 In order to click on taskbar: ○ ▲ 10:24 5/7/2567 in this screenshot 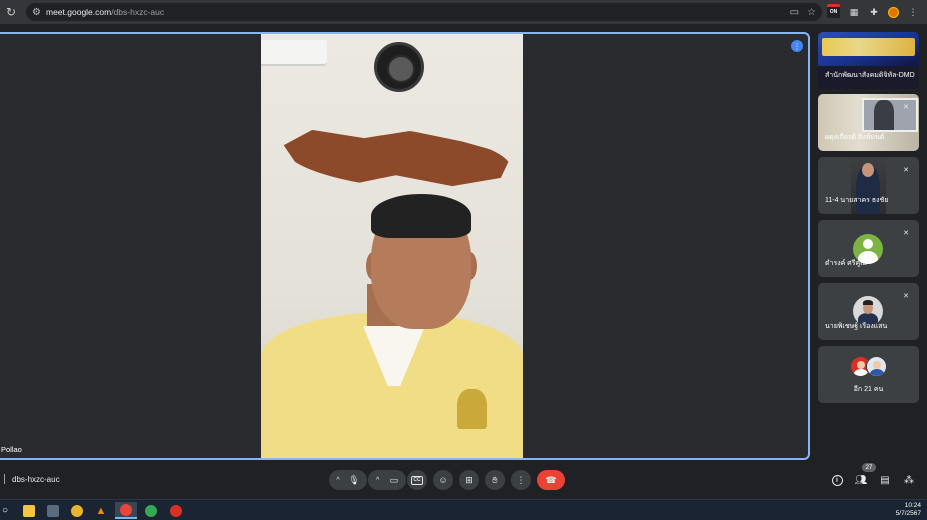, I will do `click(463, 509)`.